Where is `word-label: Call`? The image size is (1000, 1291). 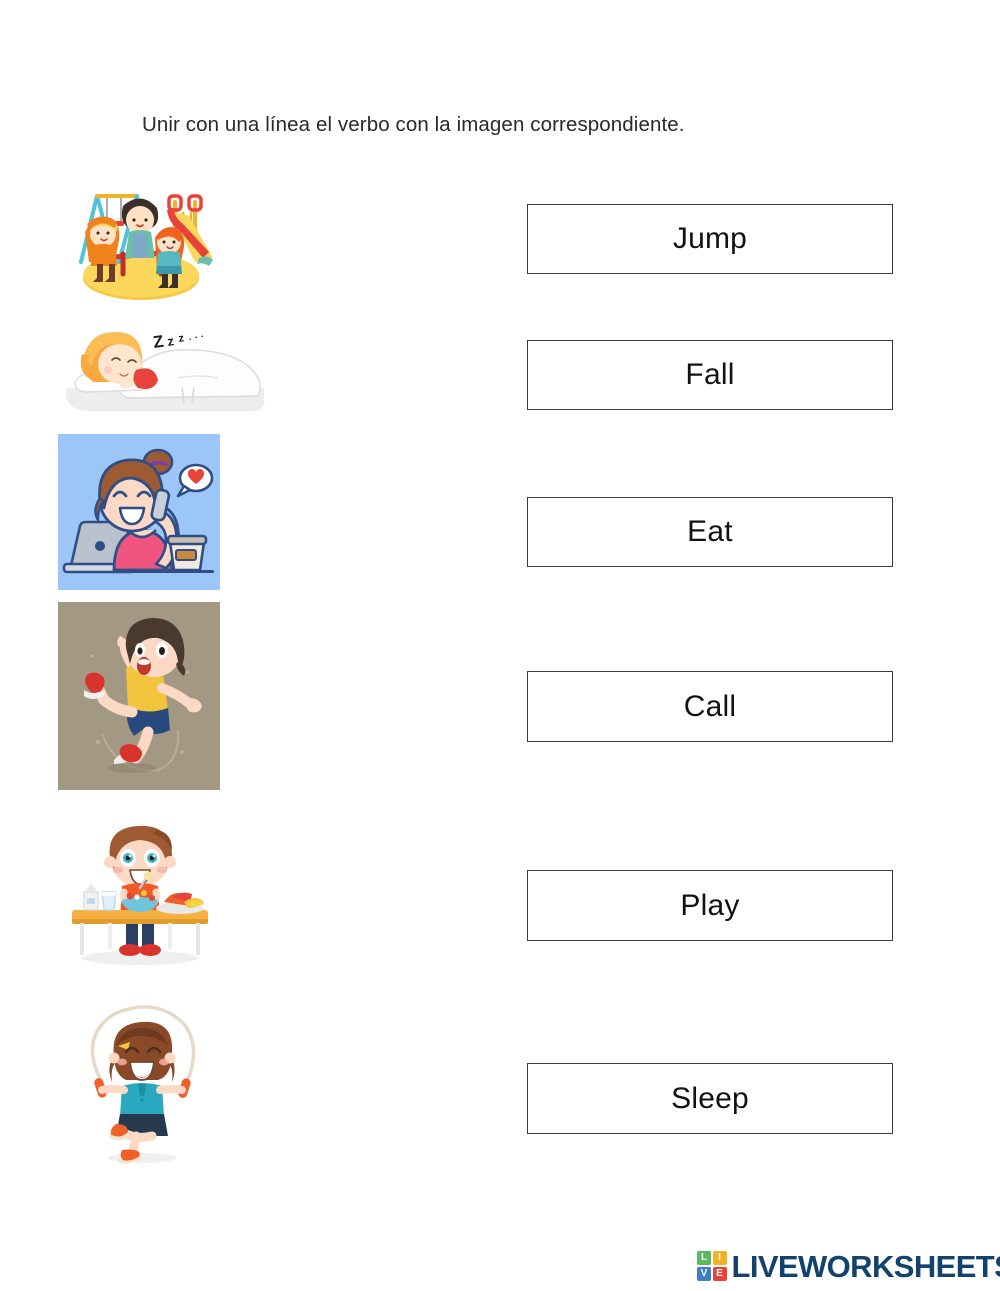 word-label: Call is located at coordinates (710, 706).